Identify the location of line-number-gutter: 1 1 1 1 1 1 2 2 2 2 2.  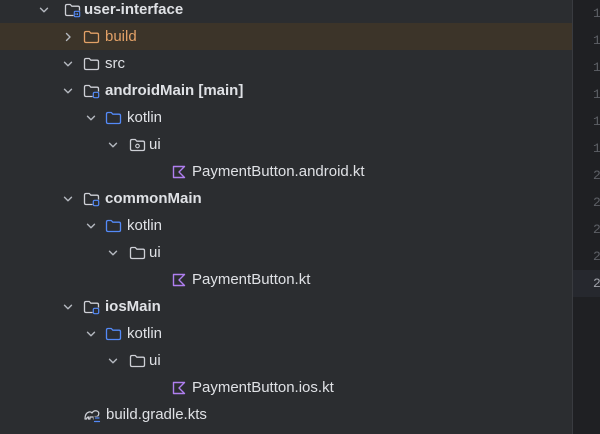
(586, 217).